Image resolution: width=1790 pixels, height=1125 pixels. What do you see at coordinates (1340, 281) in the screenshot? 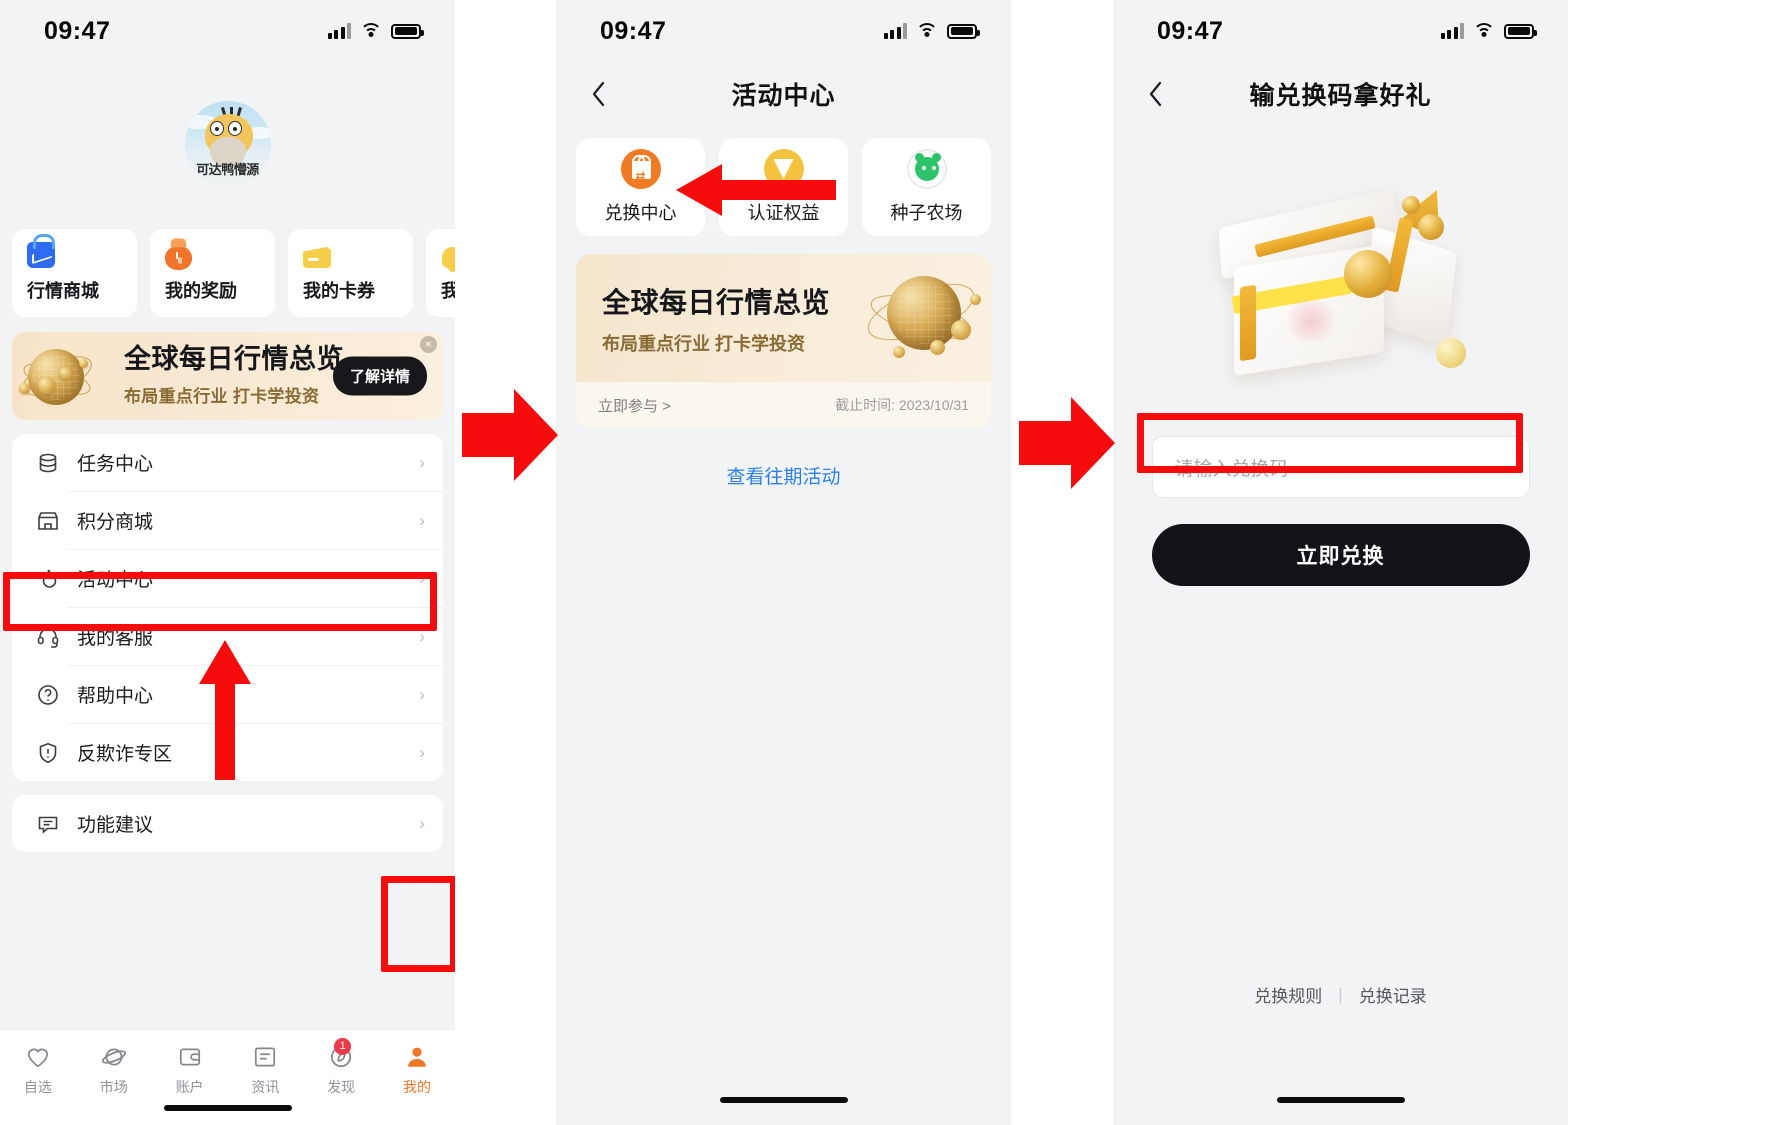
I see `gift-illustration` at bounding box center [1340, 281].